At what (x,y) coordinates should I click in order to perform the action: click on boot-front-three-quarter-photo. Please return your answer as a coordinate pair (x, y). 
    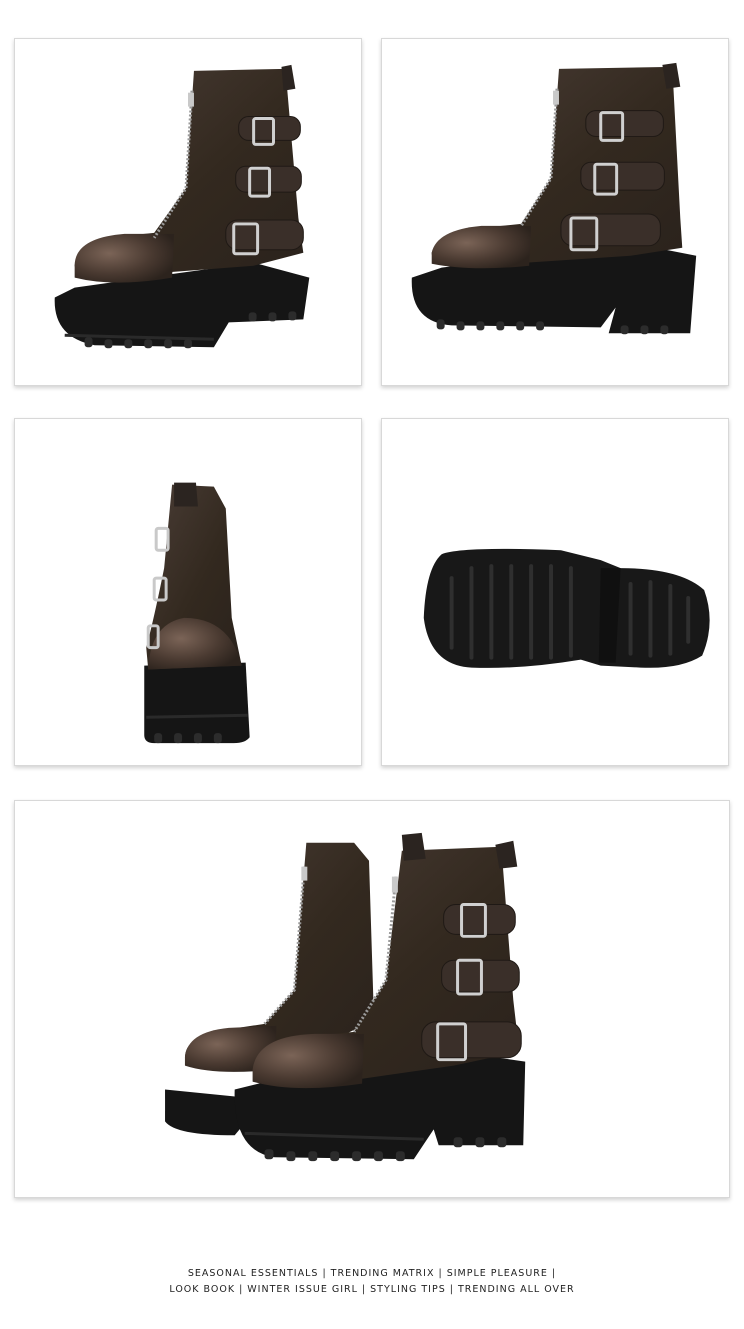
    Looking at the image, I should click on (188, 212).